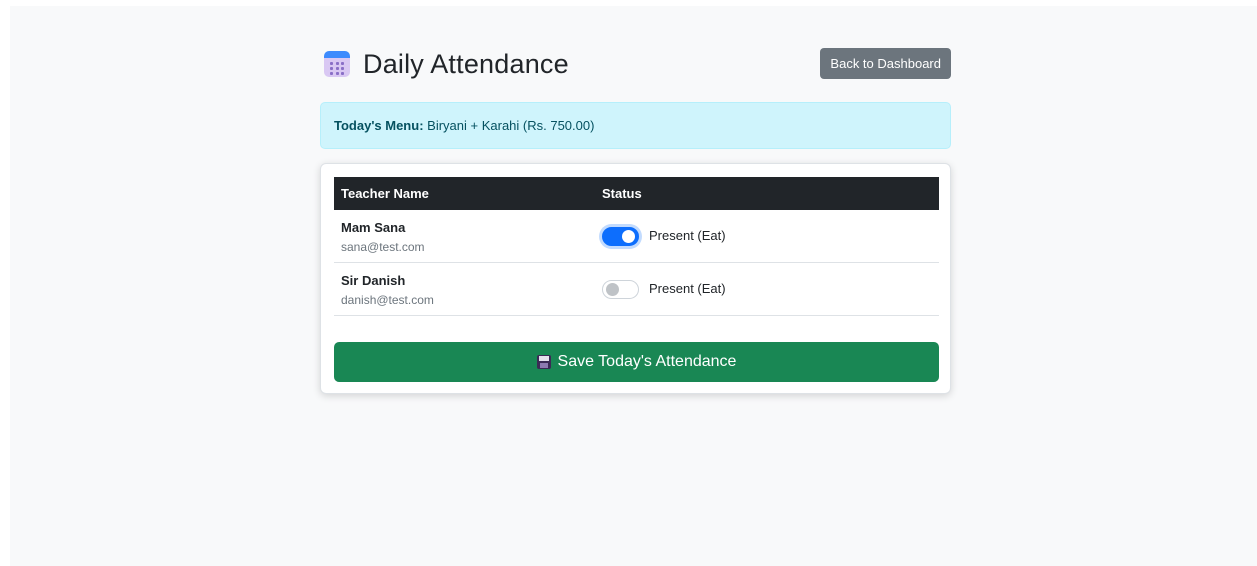 This screenshot has height=566, width=1257. What do you see at coordinates (373, 227) in the screenshot?
I see `teacher-name: Mam Sana` at bounding box center [373, 227].